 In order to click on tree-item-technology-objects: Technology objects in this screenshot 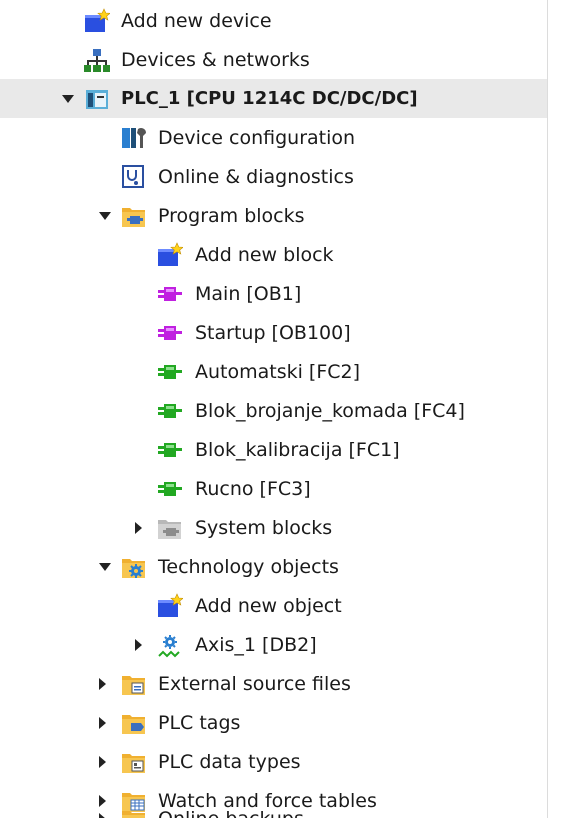, I will do `click(273, 567)`.